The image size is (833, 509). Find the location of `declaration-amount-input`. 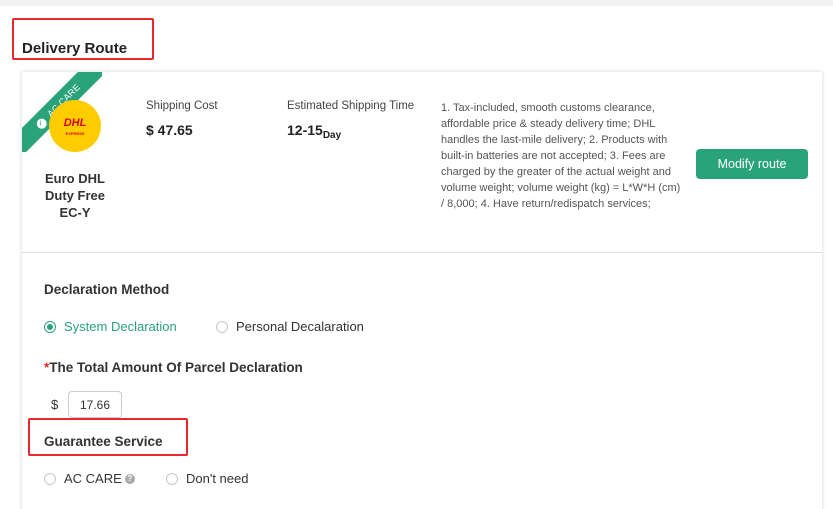

declaration-amount-input is located at coordinates (95, 404).